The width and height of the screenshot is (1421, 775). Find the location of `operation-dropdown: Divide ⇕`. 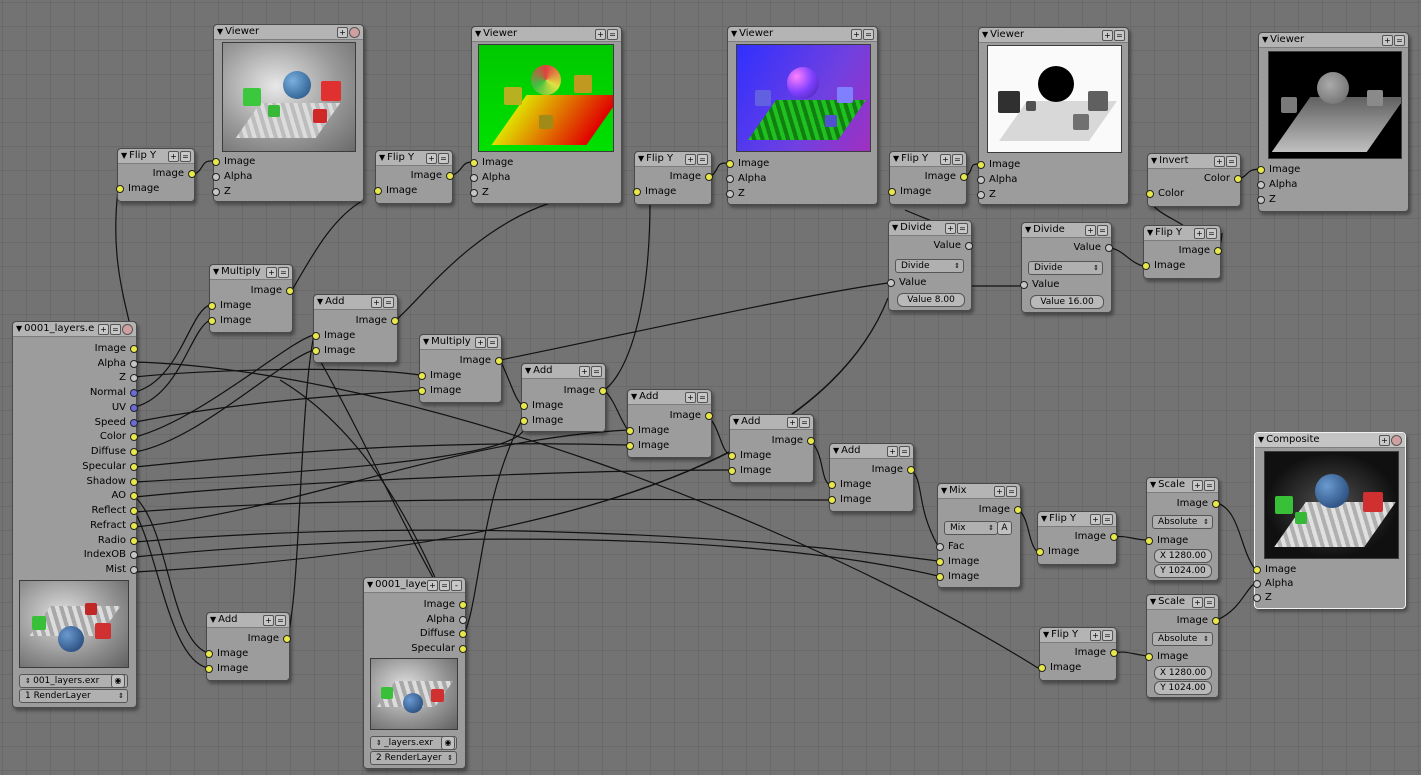

operation-dropdown: Divide ⇕ is located at coordinates (929, 266).